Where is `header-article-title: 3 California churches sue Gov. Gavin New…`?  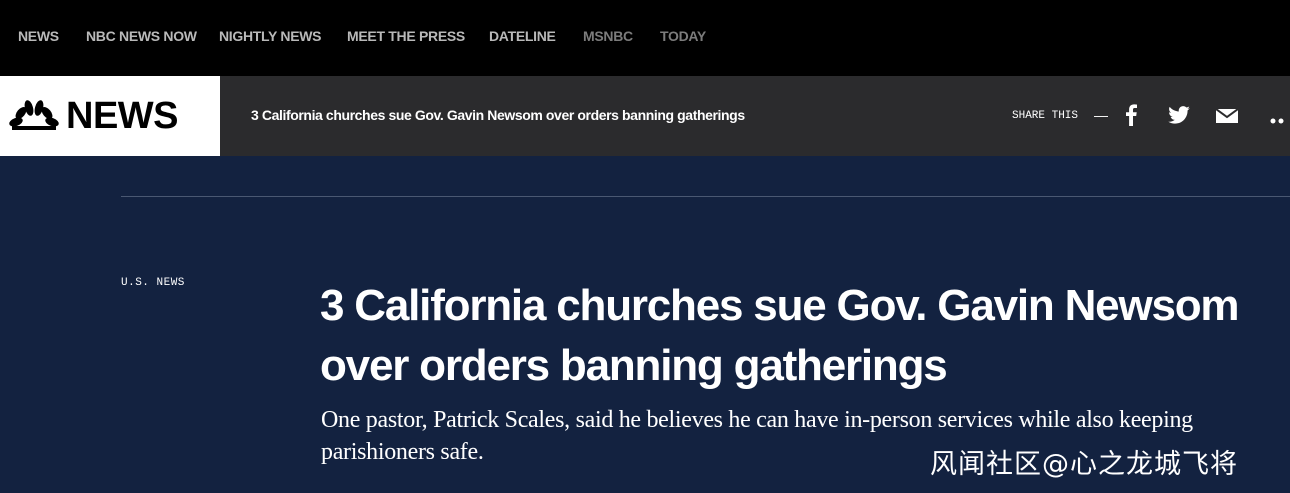
header-article-title: 3 California churches sue Gov. Gavin New… is located at coordinates (498, 115).